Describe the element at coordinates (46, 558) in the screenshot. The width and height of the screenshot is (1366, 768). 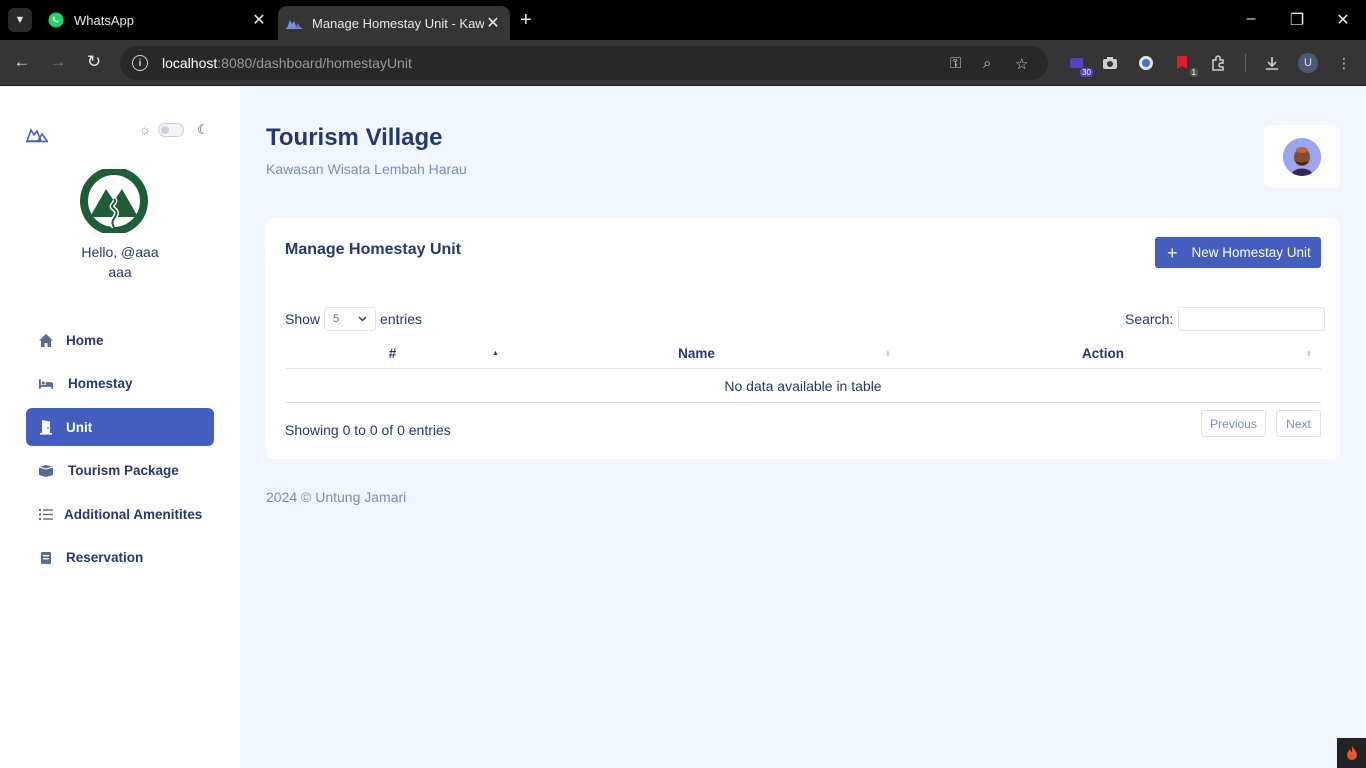
I see `book-icon` at that location.